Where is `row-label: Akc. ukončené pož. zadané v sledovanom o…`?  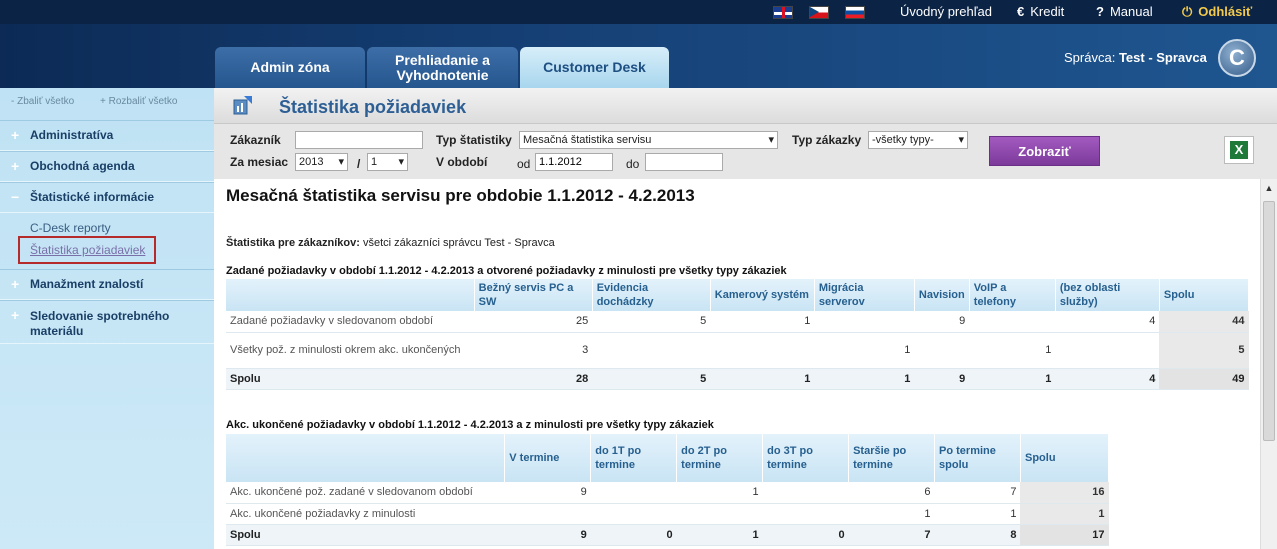 row-label: Akc. ukončené pož. zadané v sledovanom o… is located at coordinates (365, 493).